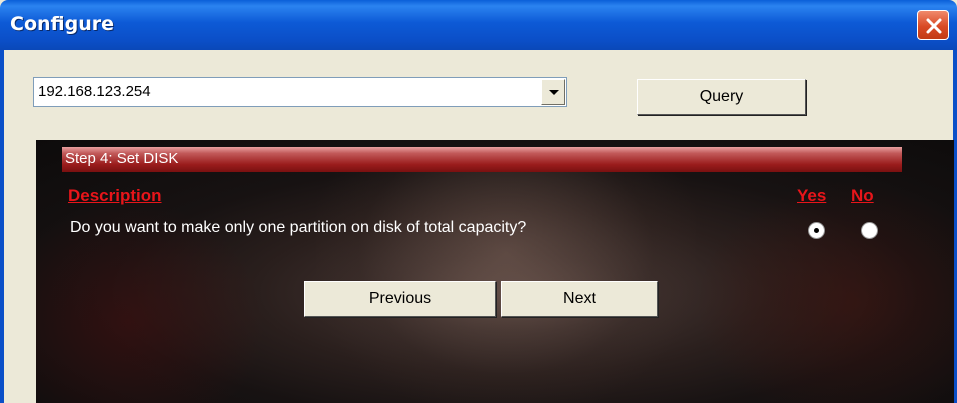  What do you see at coordinates (812, 195) in the screenshot?
I see `yes-header: Yes` at bounding box center [812, 195].